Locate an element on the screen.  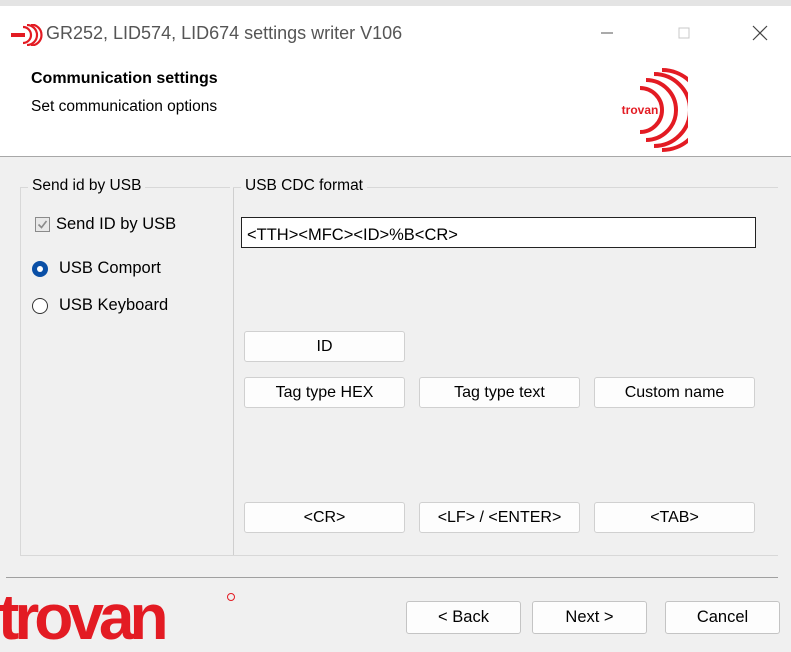
custom-name-button: Custom name is located at coordinates (674, 392).